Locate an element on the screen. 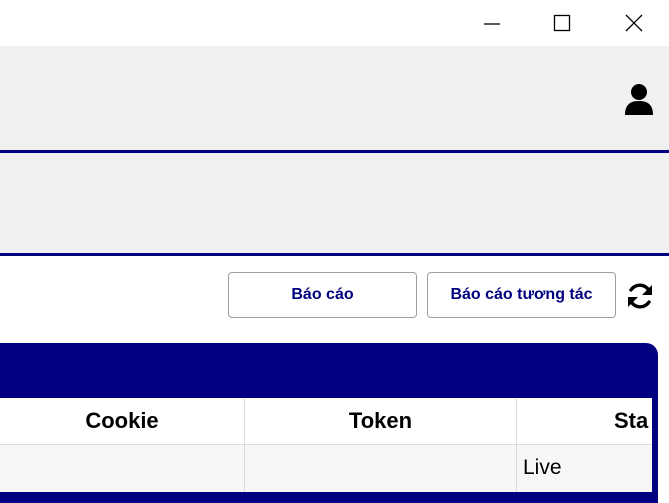  title-bar is located at coordinates (334, 23).